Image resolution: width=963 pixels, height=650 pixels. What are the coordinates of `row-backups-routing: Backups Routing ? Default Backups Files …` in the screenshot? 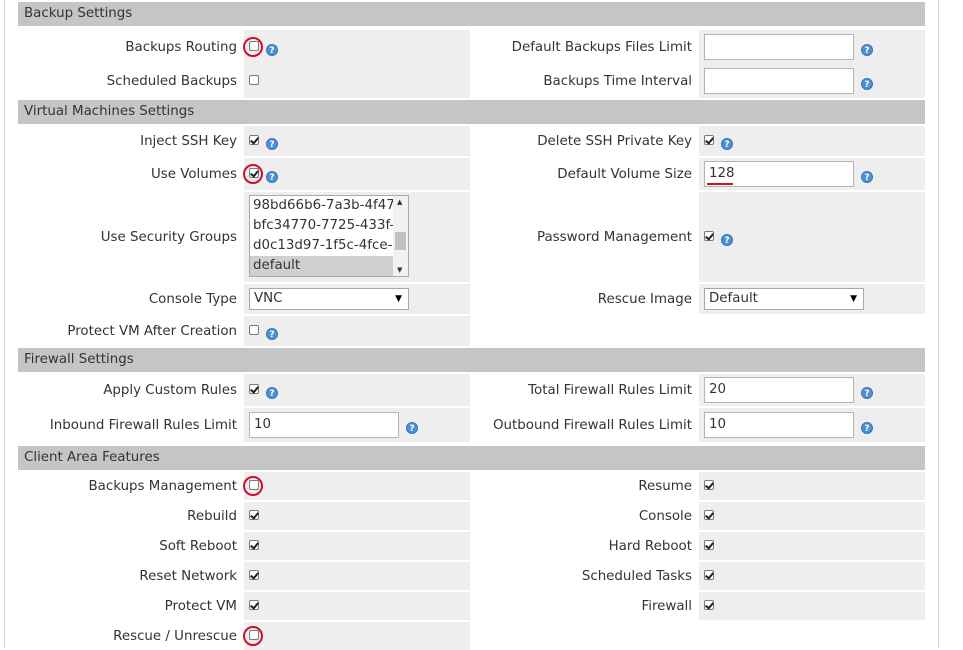 It's located at (471, 47).